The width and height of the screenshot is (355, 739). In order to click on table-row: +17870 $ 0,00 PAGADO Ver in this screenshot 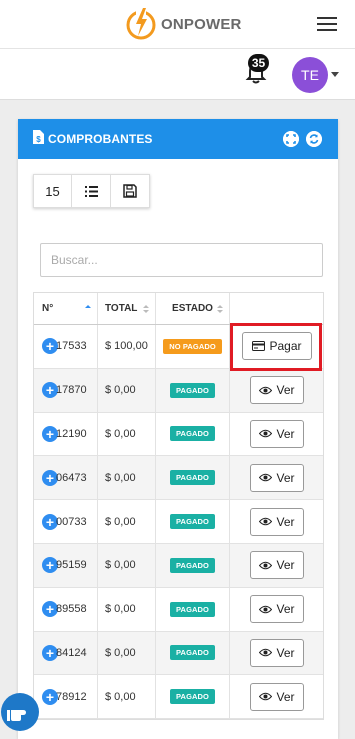, I will do `click(178, 390)`.